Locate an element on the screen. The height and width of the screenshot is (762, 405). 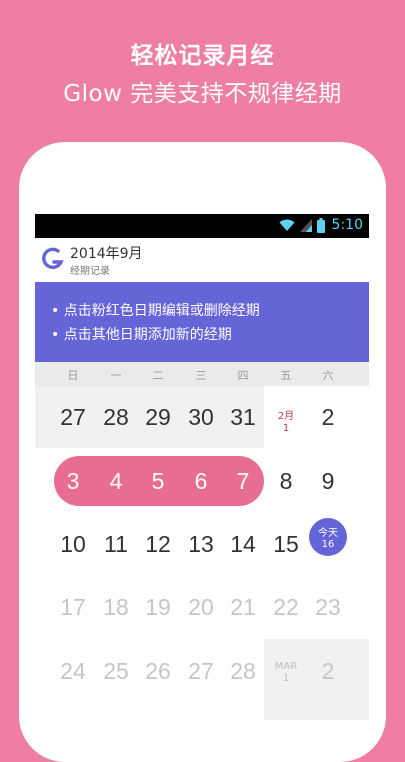
day-cell: 8 is located at coordinates (286, 481).